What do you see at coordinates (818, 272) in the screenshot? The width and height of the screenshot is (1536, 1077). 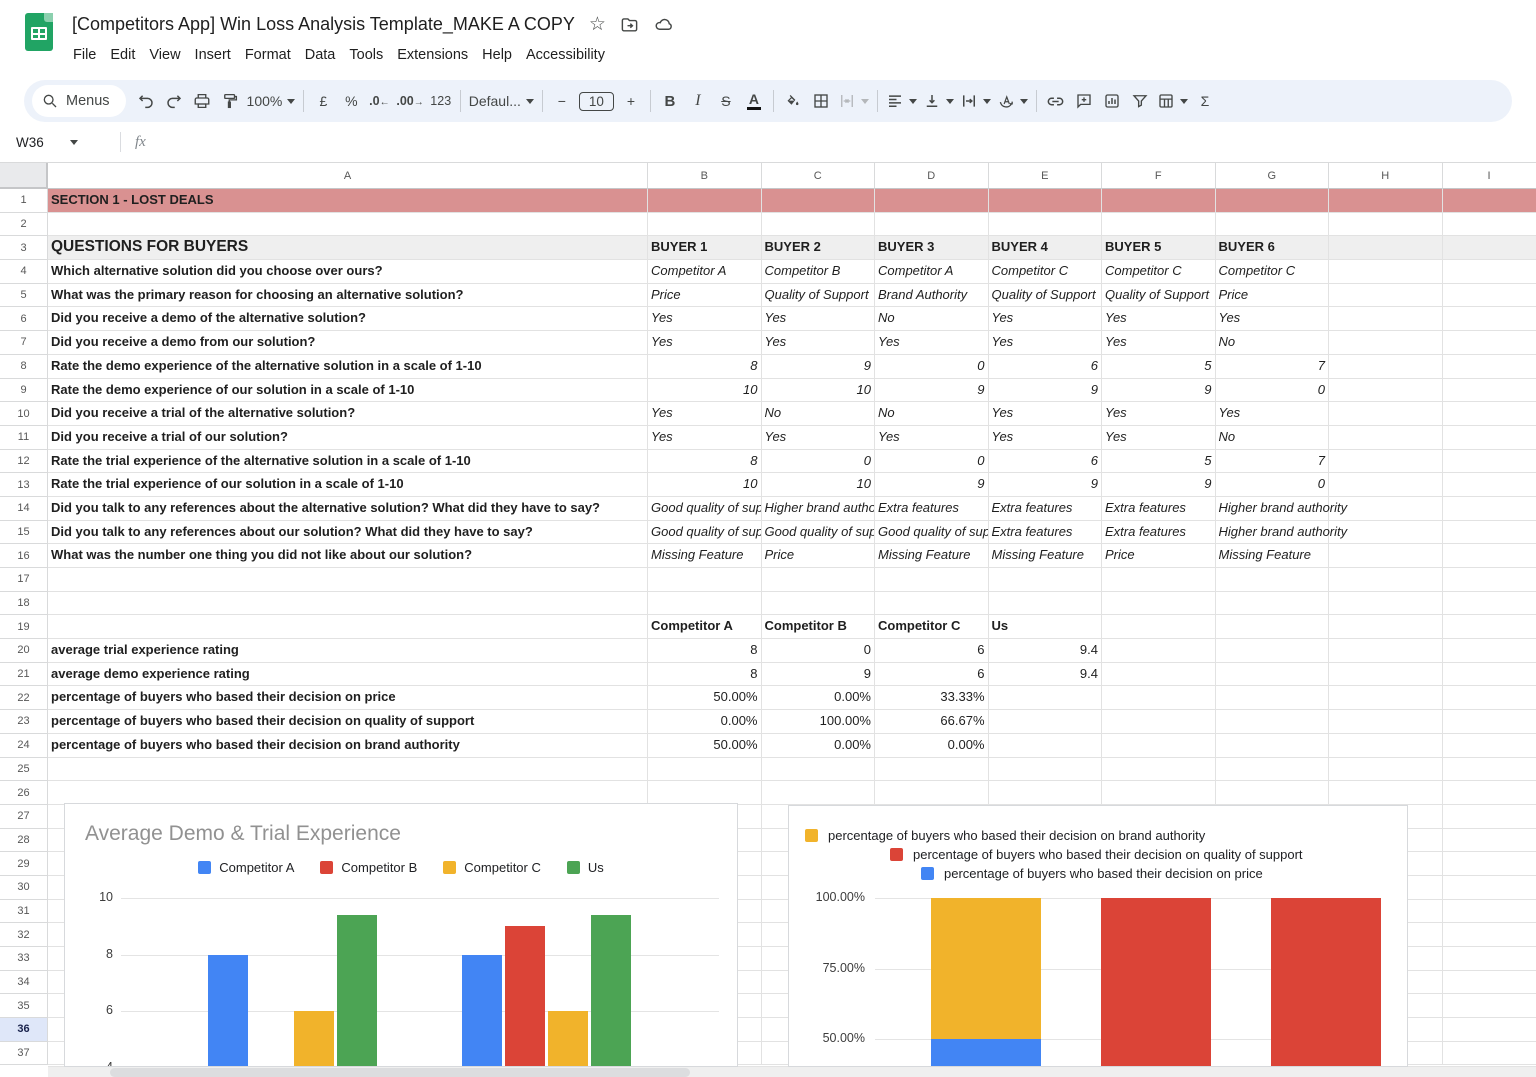 I see `cell-C4: Competitor B` at bounding box center [818, 272].